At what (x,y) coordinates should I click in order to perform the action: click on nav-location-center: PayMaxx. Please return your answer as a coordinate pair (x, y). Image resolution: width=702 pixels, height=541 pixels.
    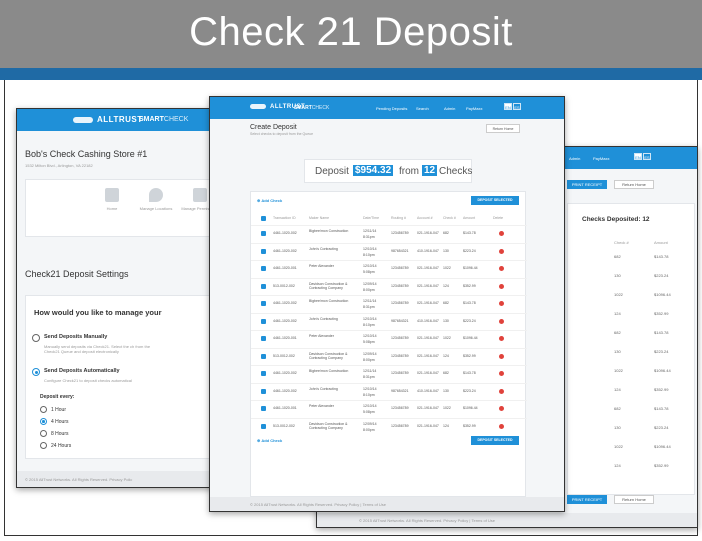
    Looking at the image, I should click on (474, 108).